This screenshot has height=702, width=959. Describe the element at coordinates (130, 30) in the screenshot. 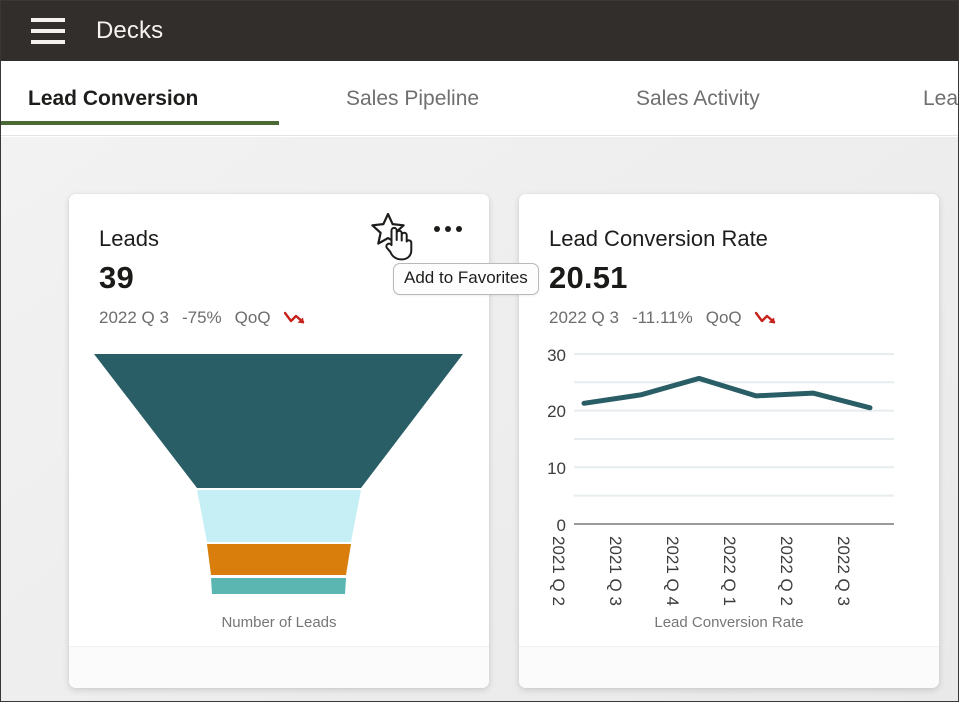

I see `app-title: Decks` at that location.